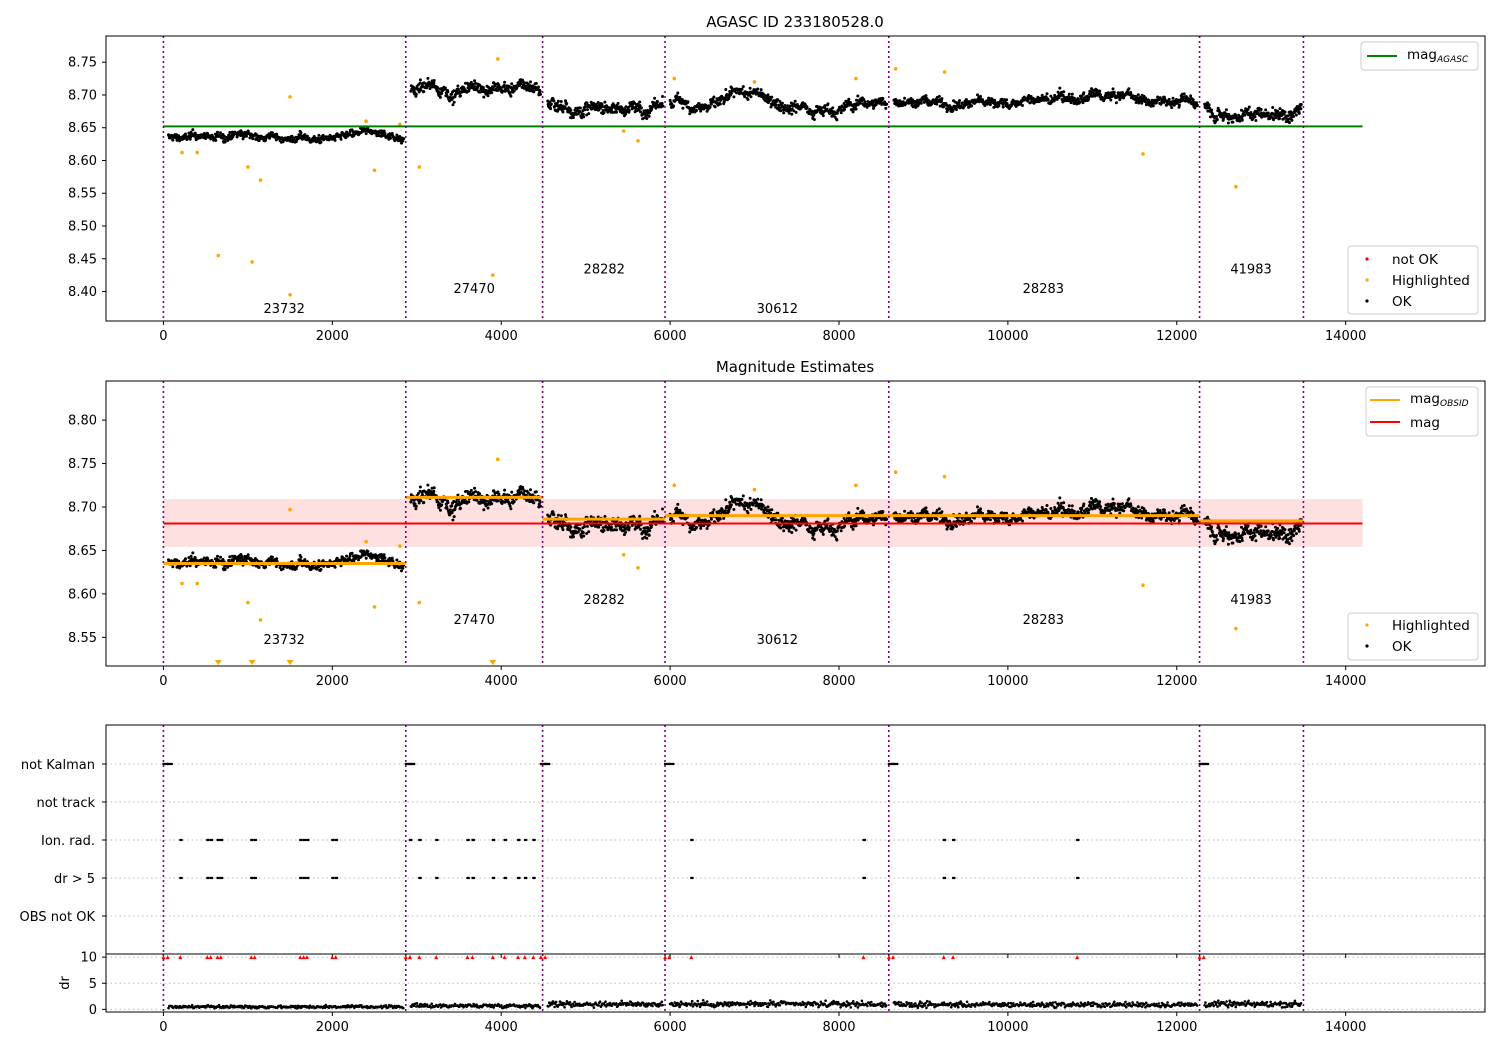  I want to click on x-tick-label: 4000, so click(501, 336).